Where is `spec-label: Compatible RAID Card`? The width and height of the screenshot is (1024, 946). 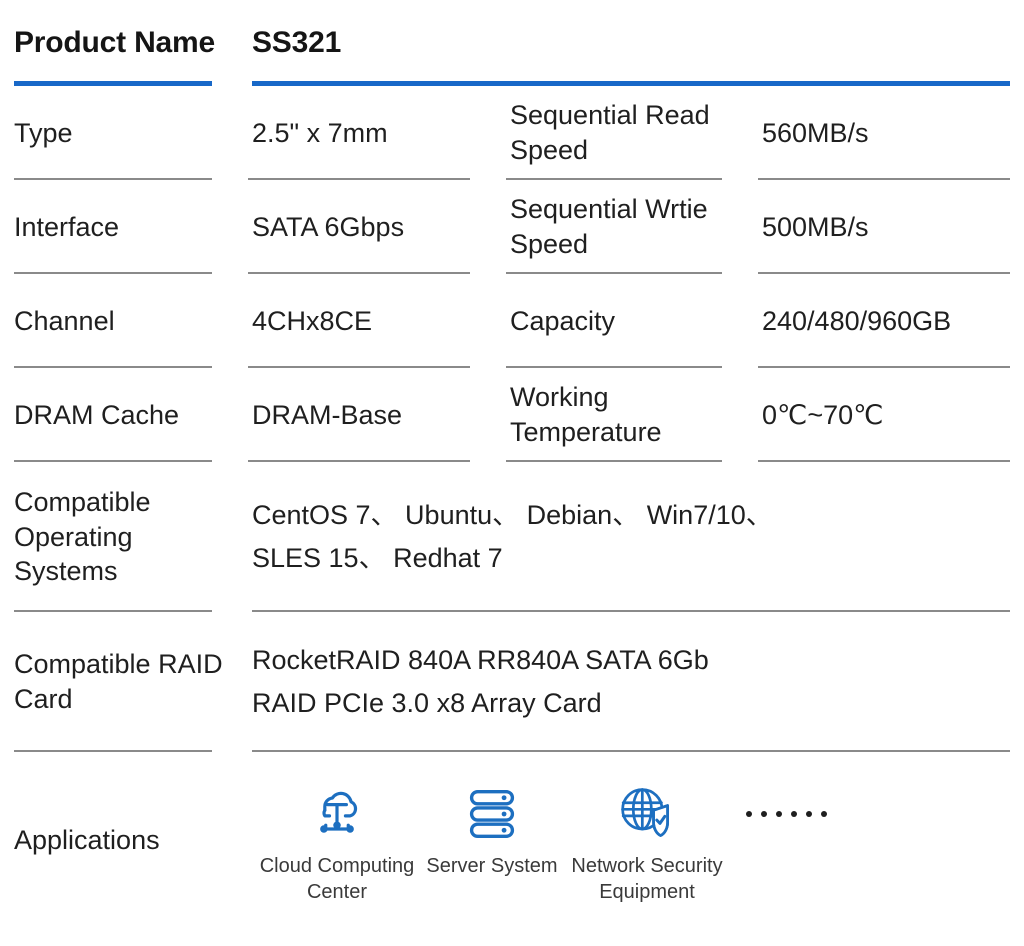 spec-label: Compatible RAID Card is located at coordinates (118, 681).